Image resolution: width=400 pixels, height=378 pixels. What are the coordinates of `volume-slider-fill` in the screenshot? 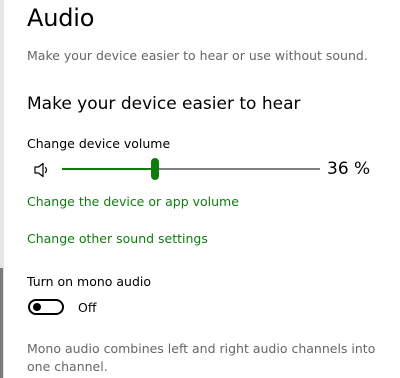 It's located at (108, 169).